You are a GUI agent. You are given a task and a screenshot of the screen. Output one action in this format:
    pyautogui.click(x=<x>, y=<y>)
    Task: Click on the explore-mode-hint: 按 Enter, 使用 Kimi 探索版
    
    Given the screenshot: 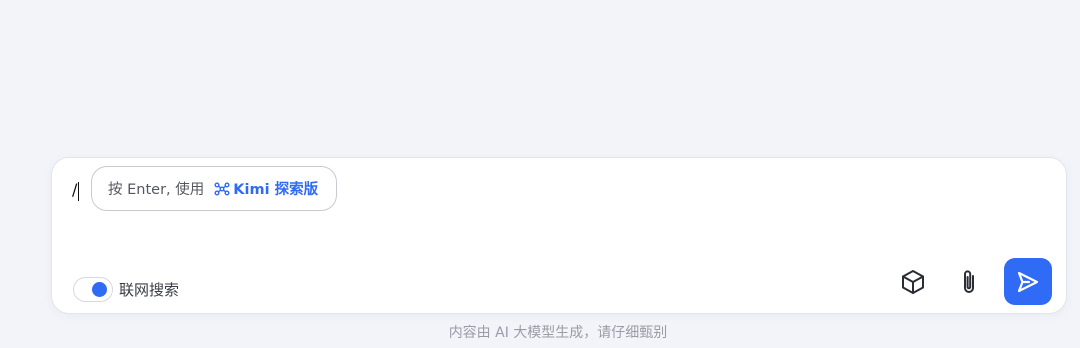 What is the action you would take?
    pyautogui.click(x=214, y=188)
    